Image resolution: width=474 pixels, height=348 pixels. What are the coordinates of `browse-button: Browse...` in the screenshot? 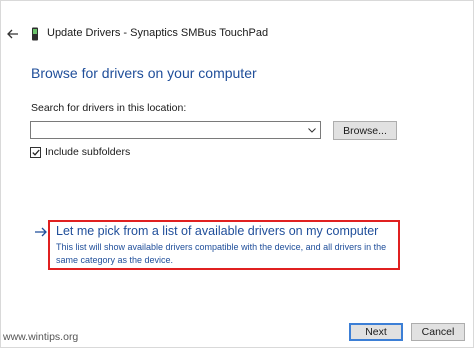 It's located at (365, 130).